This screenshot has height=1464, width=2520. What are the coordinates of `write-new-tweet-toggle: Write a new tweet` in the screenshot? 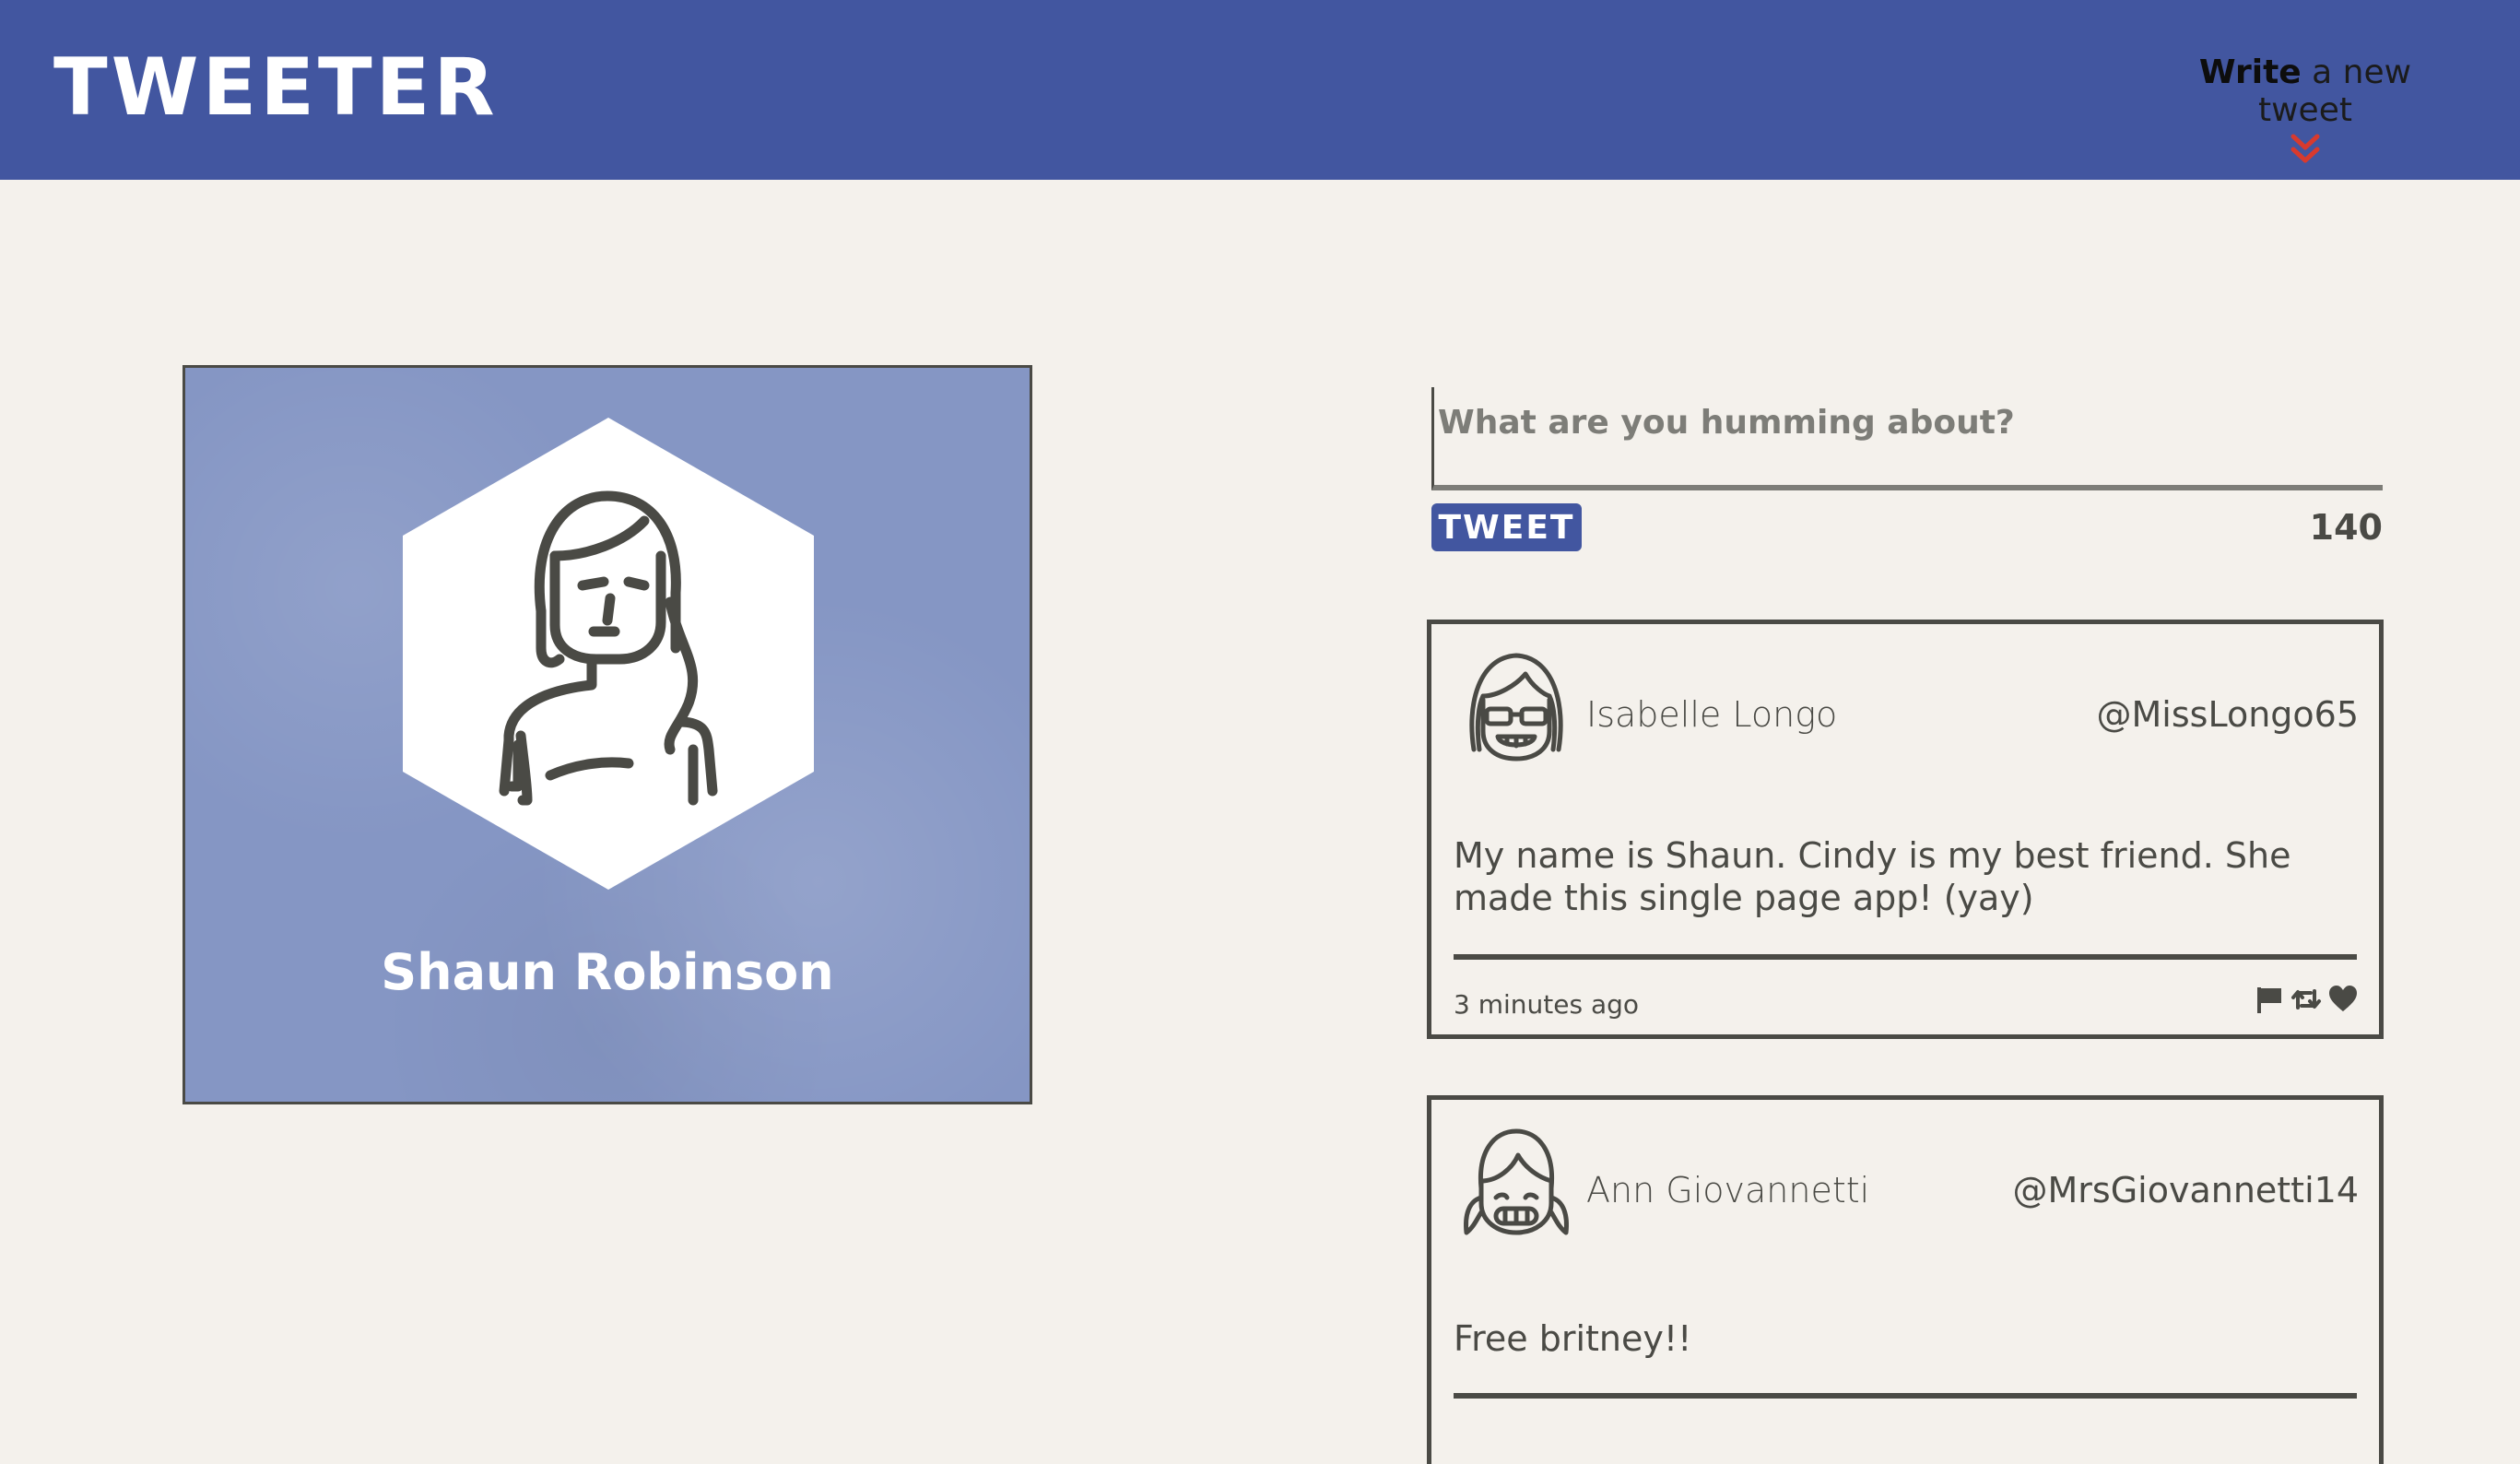 It's located at (2305, 109).